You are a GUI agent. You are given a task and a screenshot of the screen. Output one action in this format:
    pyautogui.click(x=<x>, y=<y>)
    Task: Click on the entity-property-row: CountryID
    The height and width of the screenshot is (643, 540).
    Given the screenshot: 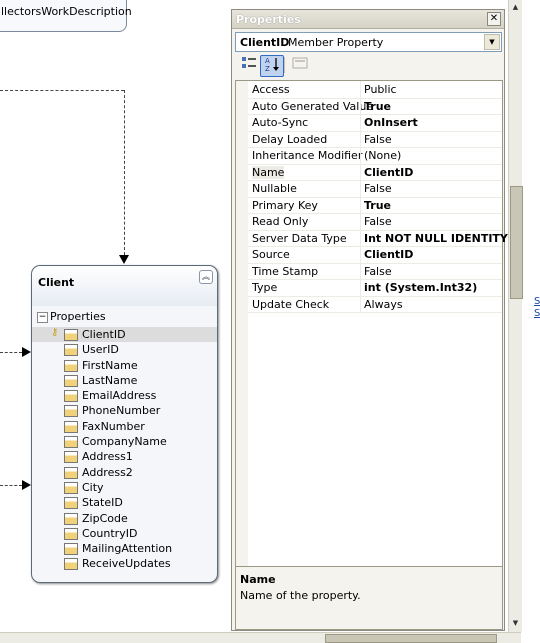 What is the action you would take?
    pyautogui.click(x=124, y=533)
    